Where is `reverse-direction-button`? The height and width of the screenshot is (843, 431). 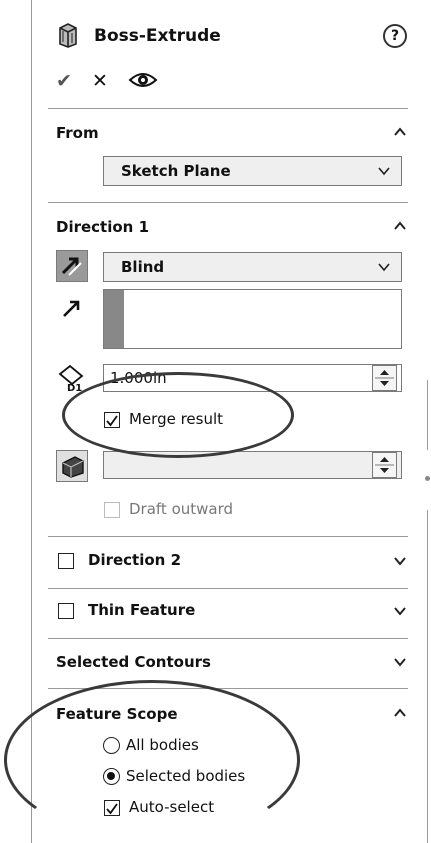
reverse-direction-button is located at coordinates (72, 266).